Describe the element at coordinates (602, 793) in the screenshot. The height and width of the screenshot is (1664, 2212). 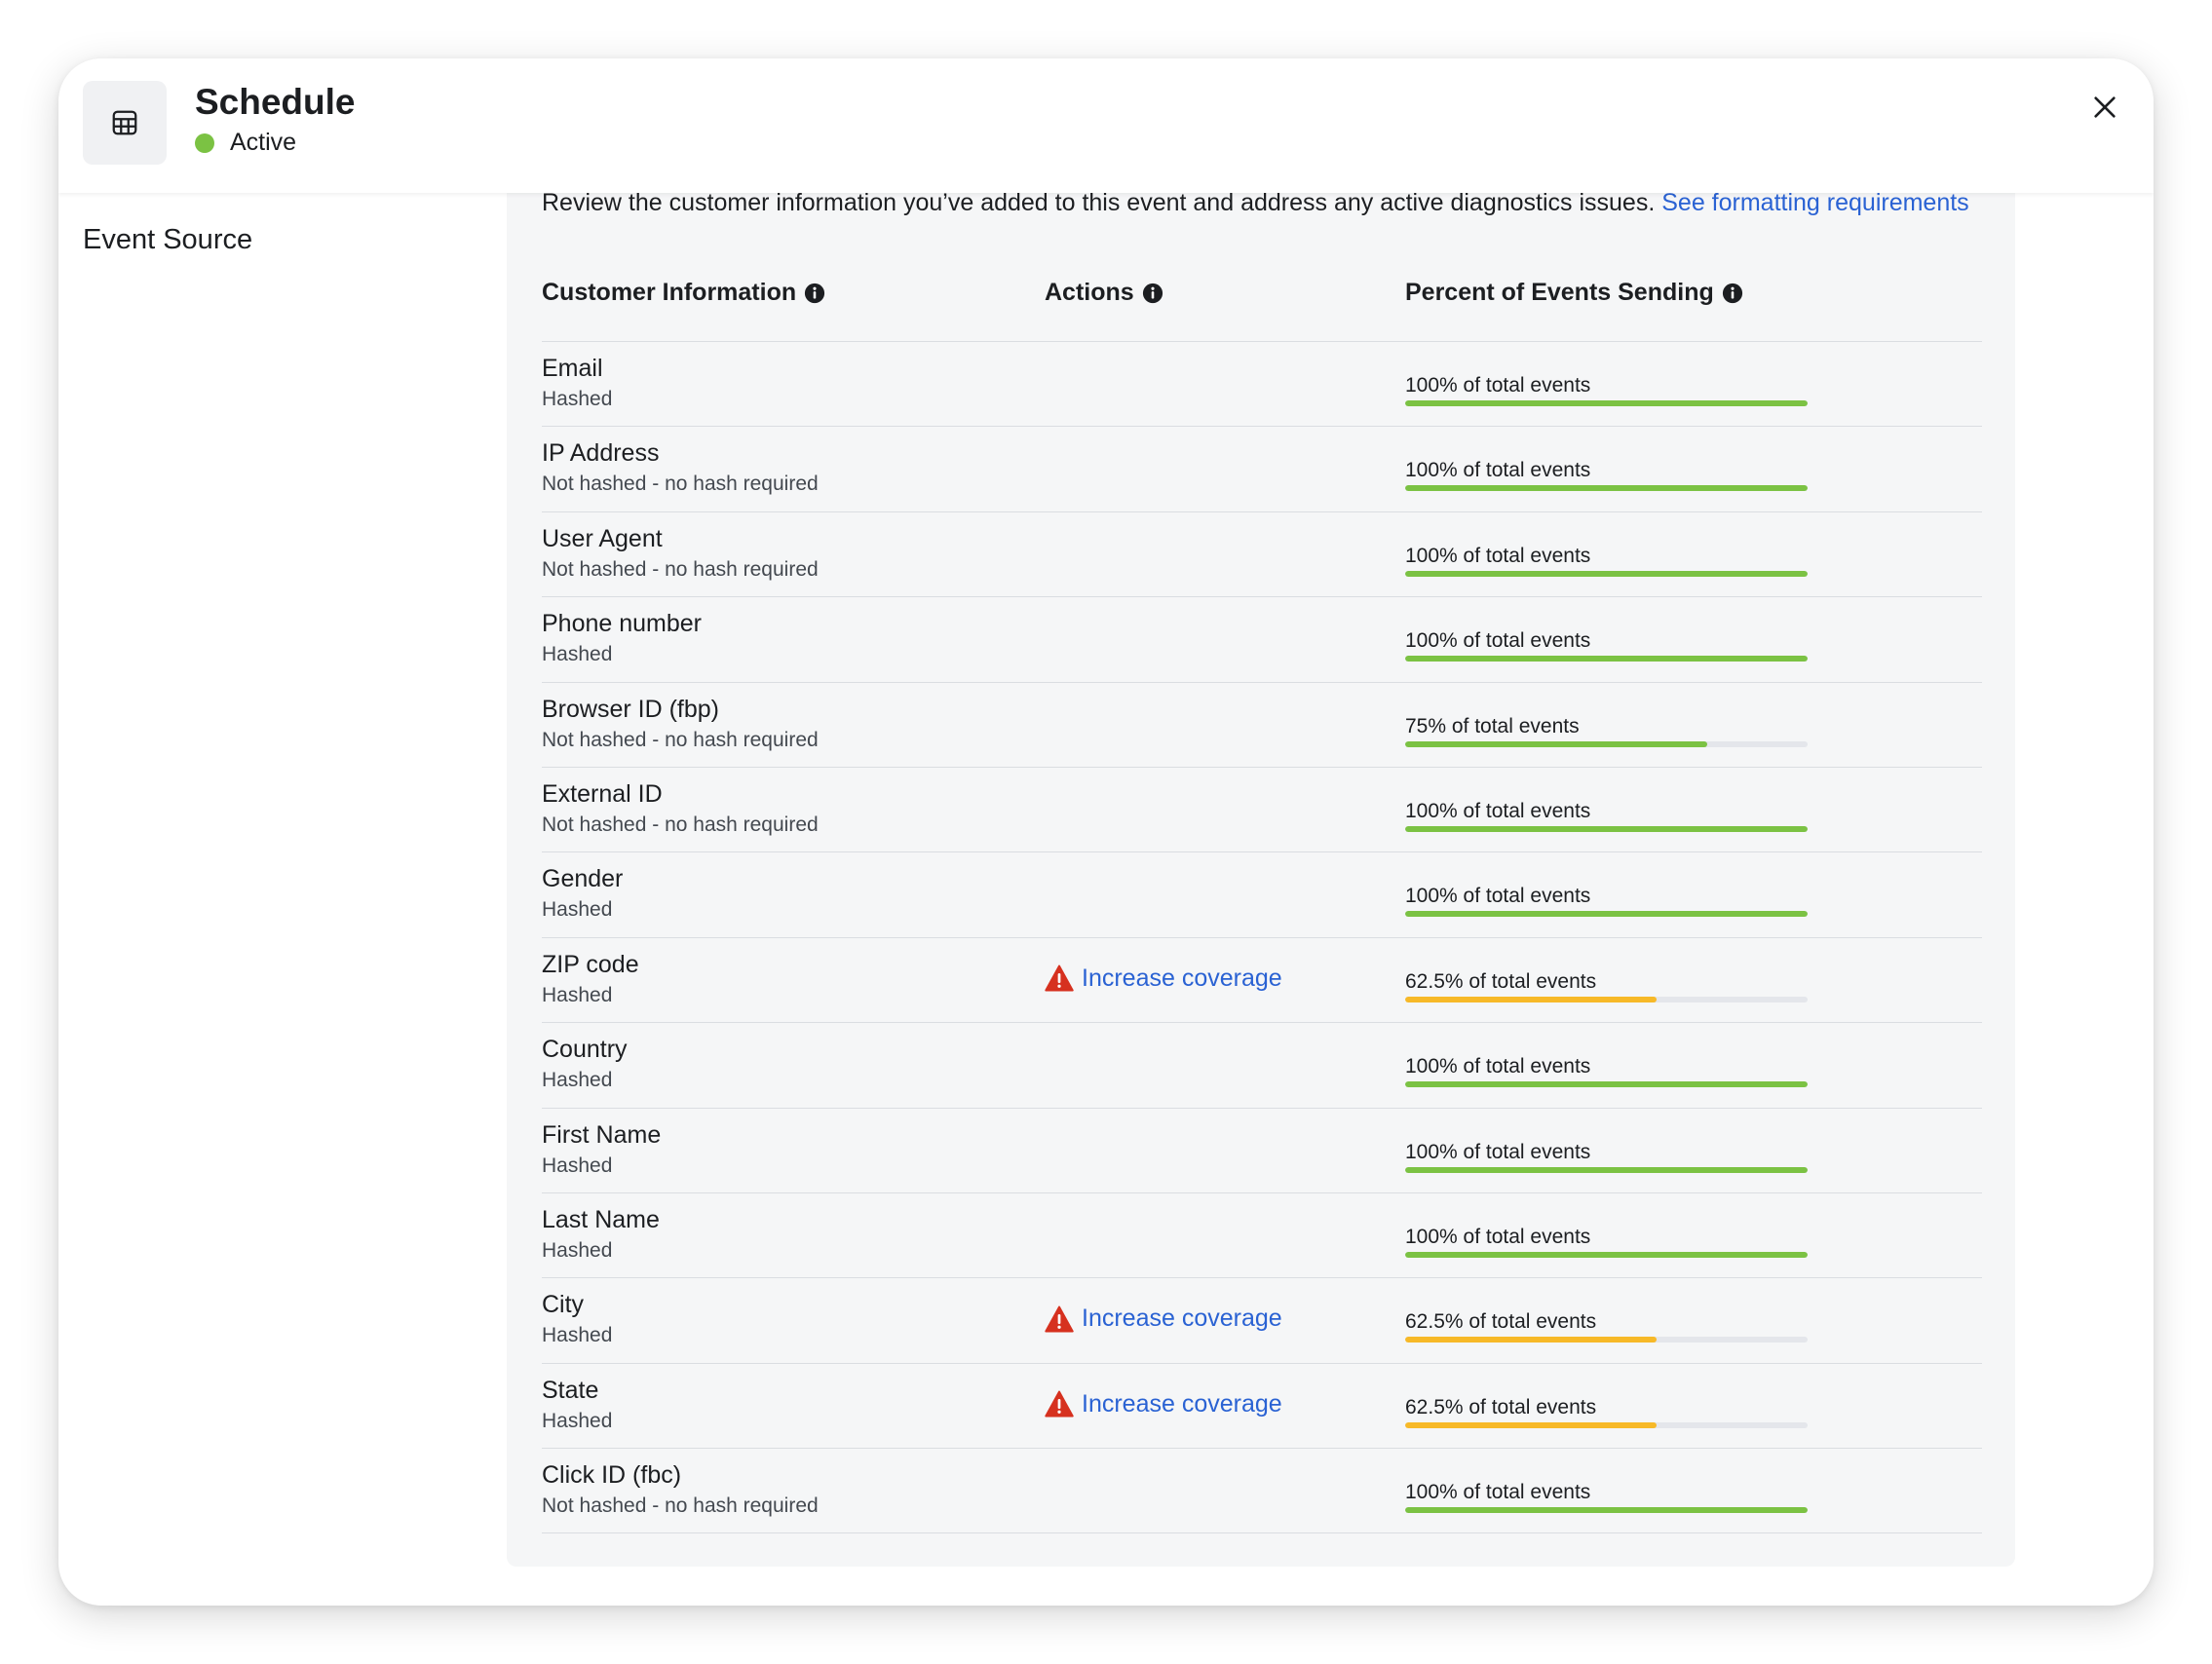
I see `row-field-name: External ID` at that location.